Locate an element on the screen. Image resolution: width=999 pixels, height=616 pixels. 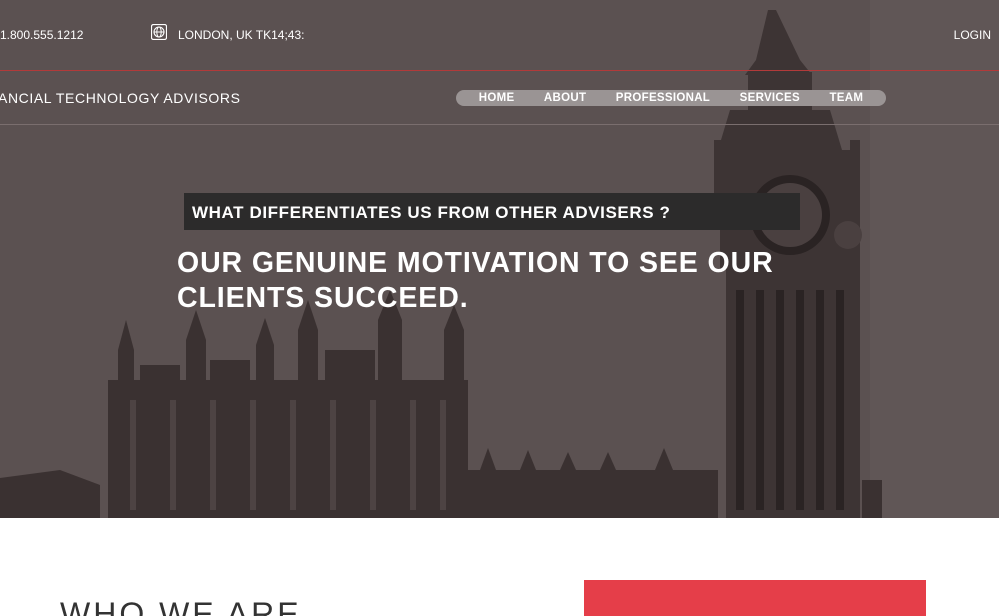
nav-item-about: ABOUT is located at coordinates (565, 98).